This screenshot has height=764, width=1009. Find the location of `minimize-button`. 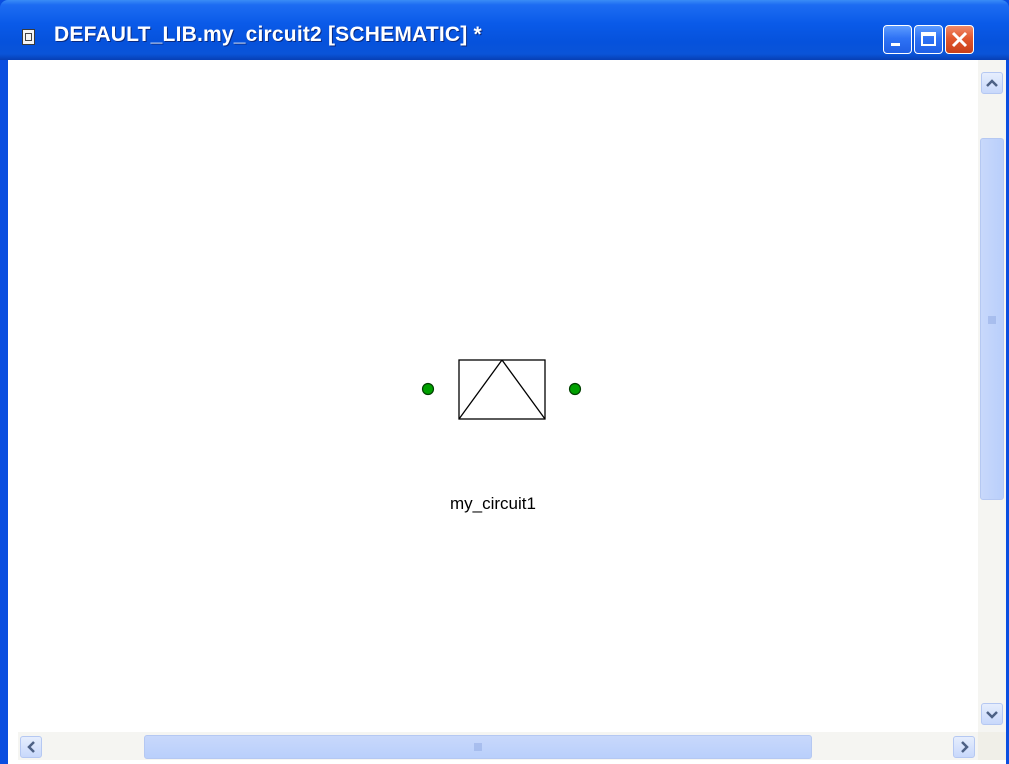

minimize-button is located at coordinates (897, 39).